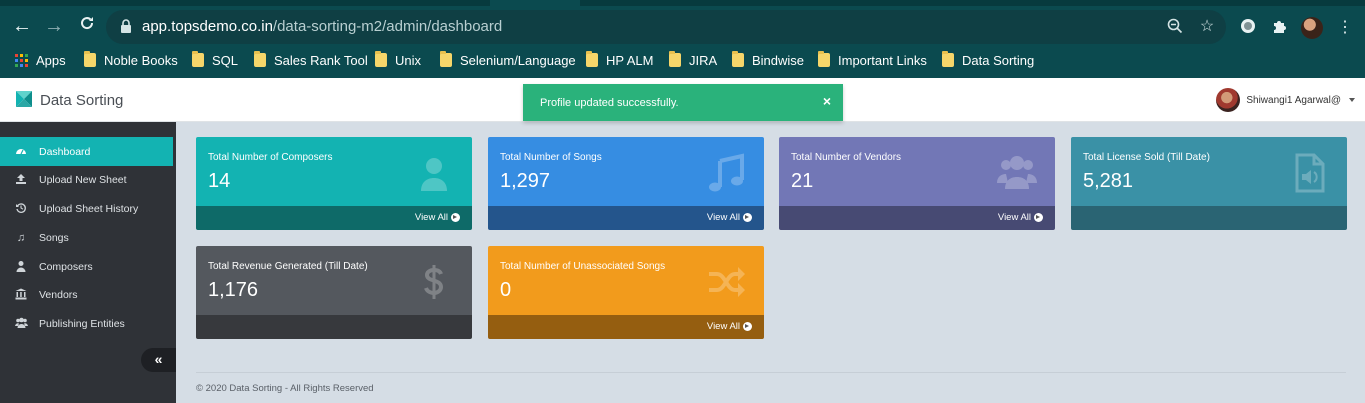 This screenshot has width=1365, height=403. Describe the element at coordinates (21, 237) in the screenshot. I see `music-icon: ♫` at that location.